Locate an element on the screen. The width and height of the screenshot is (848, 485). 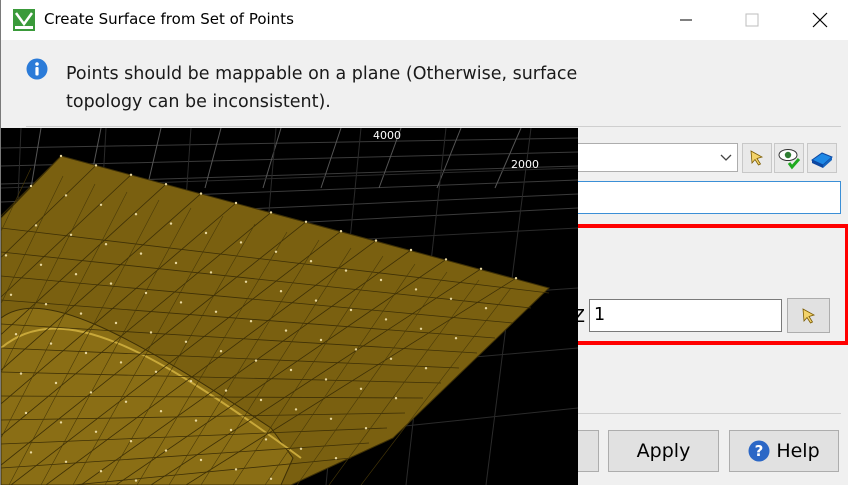
surface-name-input is located at coordinates (701, 197).